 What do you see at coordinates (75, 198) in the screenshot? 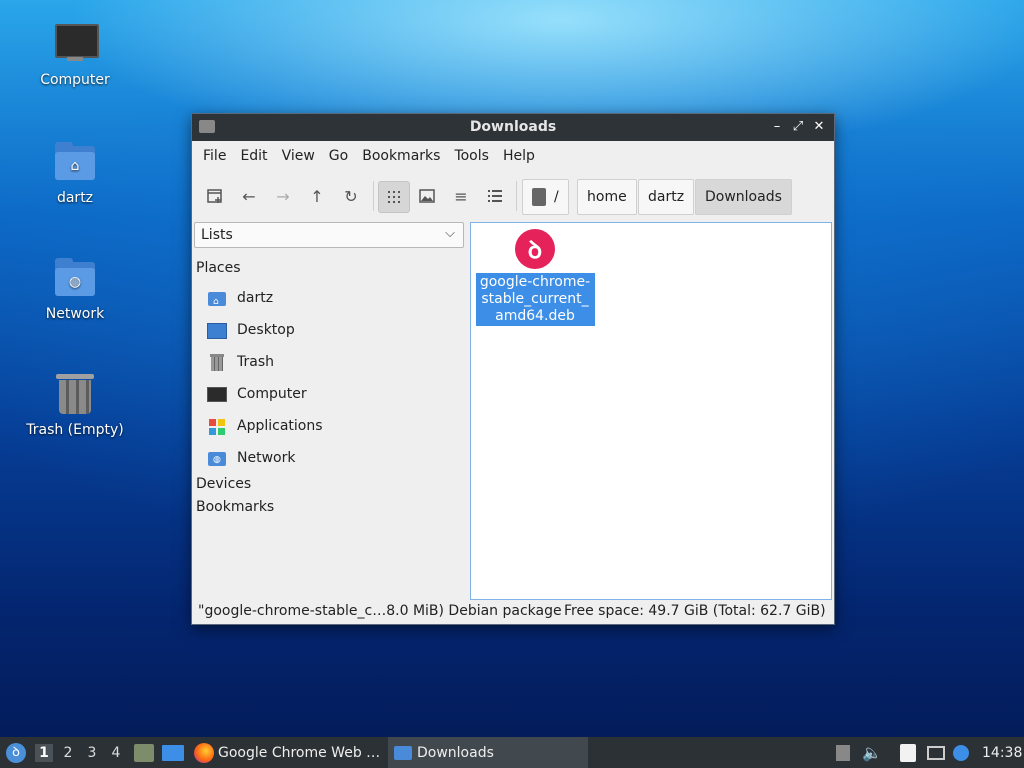
I see `desktop-icon-label: dartz` at bounding box center [75, 198].